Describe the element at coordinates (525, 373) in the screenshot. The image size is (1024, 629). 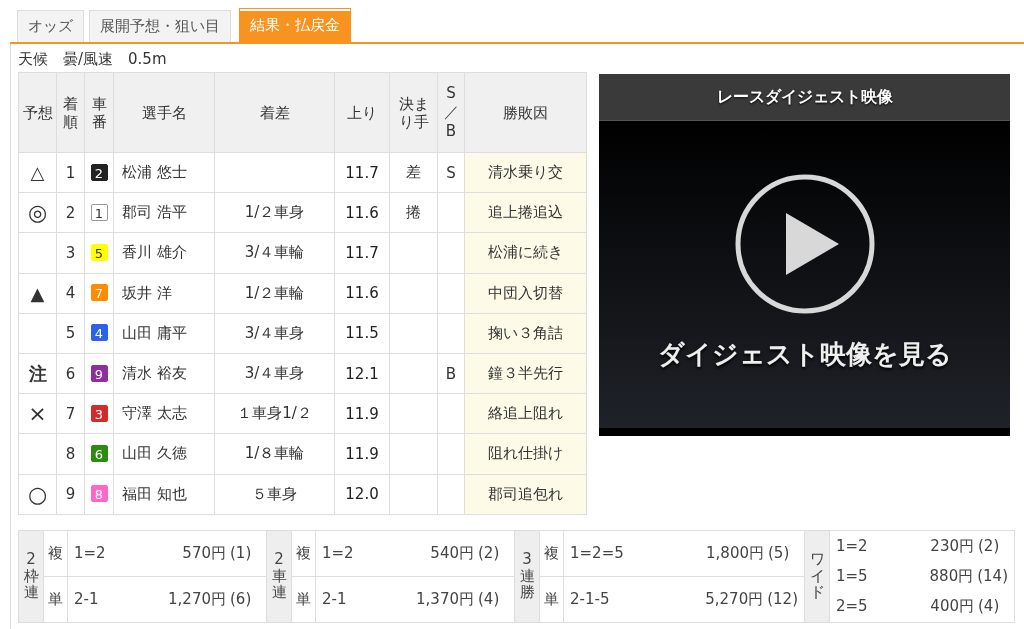
I see `race-factor: 鐘３半先行` at that location.